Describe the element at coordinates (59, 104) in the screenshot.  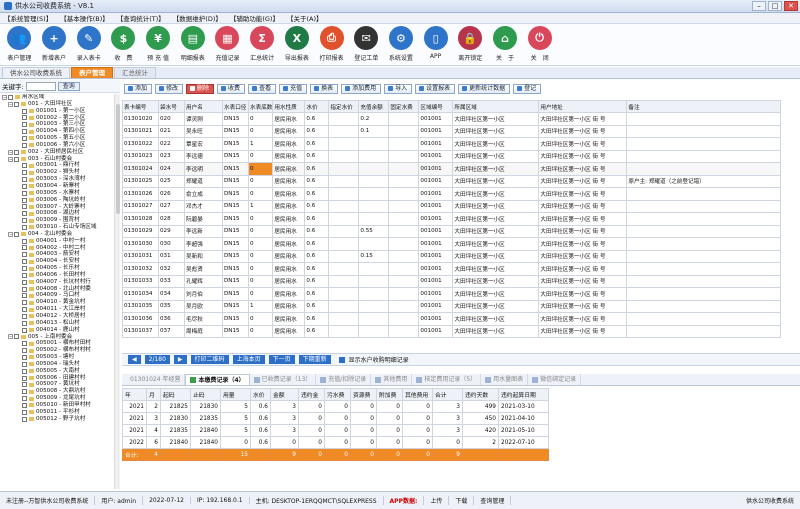
I see `tree-node: − 001 - 大田坪社区` at that location.